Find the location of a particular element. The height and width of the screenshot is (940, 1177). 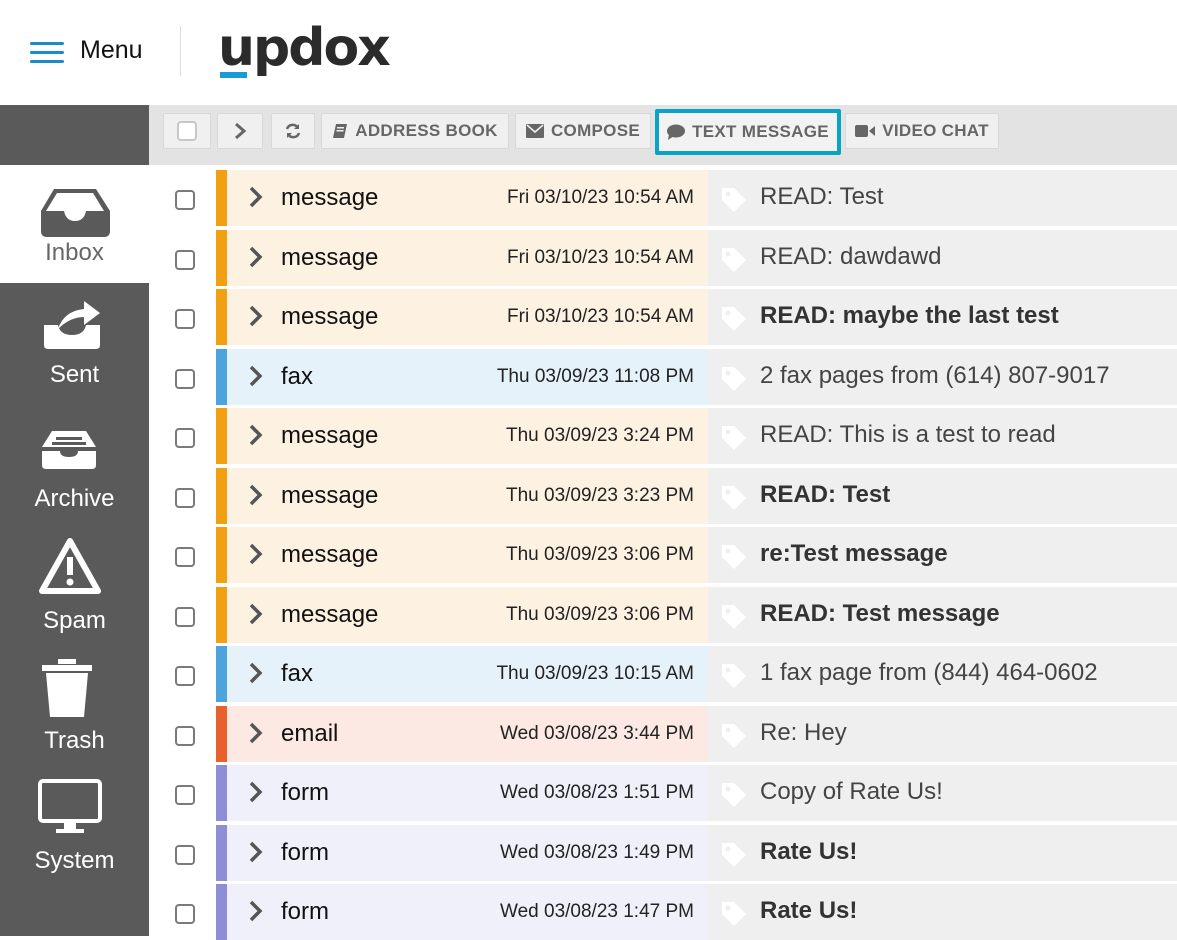

row-type-cell: message Thu 03/09/23 3:24 PM is located at coordinates (467, 436).